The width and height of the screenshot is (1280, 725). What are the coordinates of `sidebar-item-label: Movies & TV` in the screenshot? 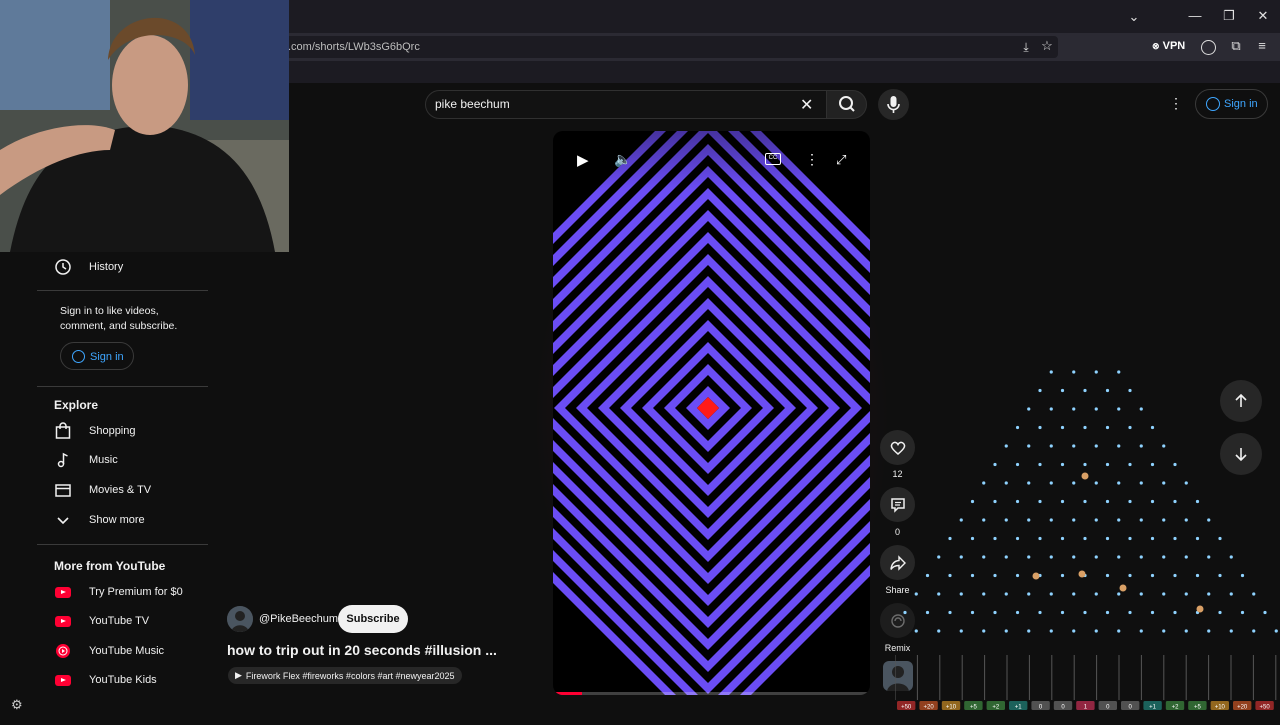 It's located at (120, 490).